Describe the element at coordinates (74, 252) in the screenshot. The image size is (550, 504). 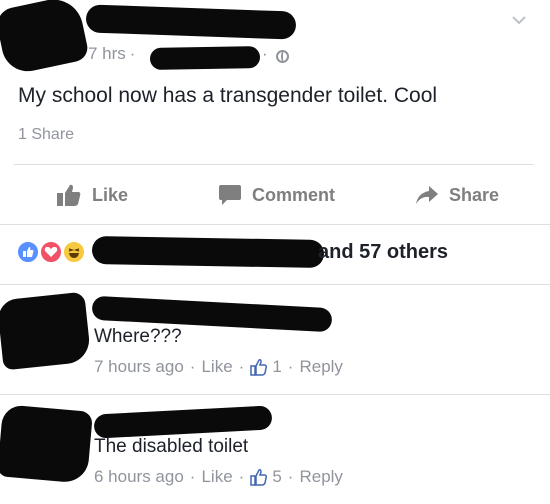
I see `haha-reaction-icon` at that location.